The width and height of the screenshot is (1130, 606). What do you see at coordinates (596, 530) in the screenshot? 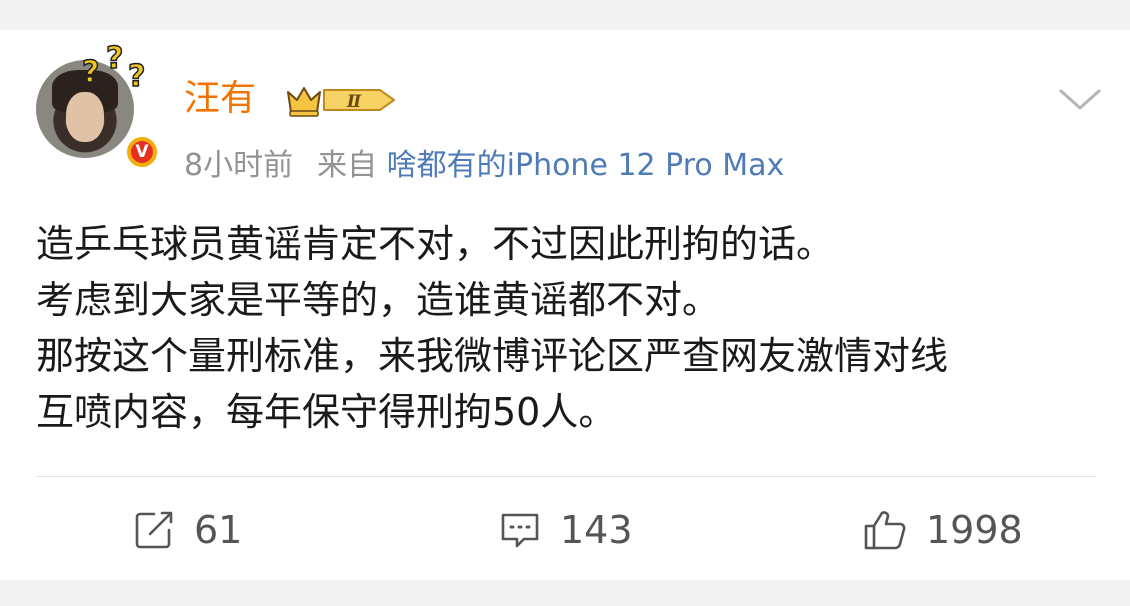
I see `comment-count: 143` at bounding box center [596, 530].